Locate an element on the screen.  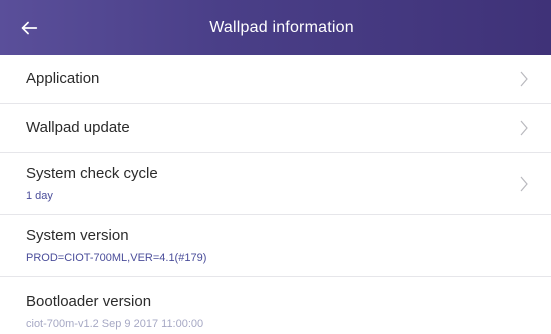
row-label: Bootloader version is located at coordinates (89, 301).